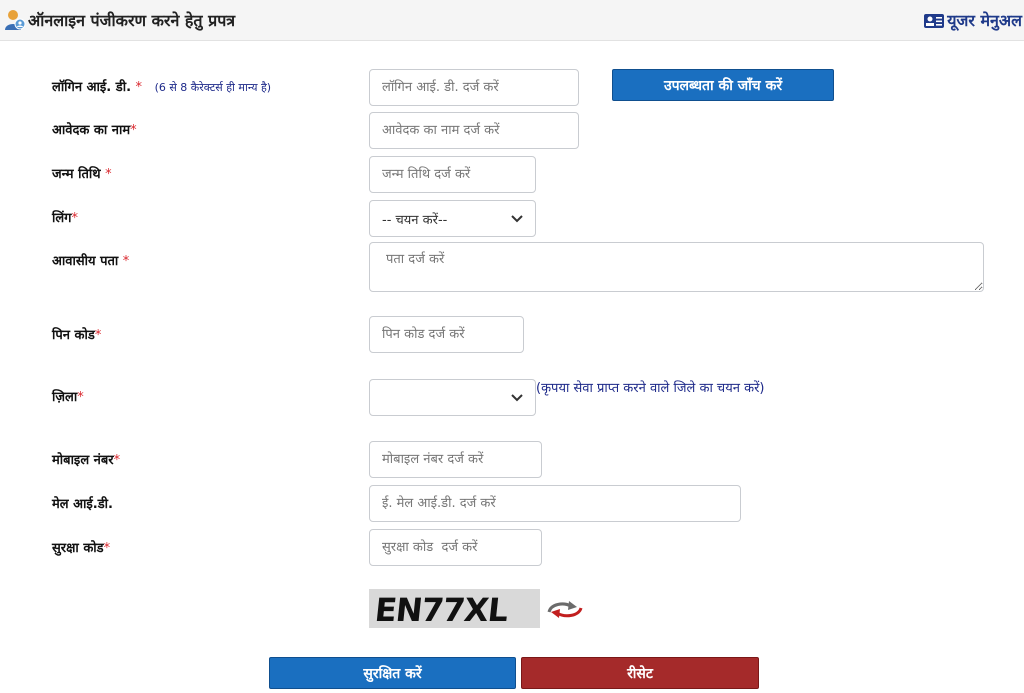 The width and height of the screenshot is (1024, 693). What do you see at coordinates (455, 459) in the screenshot?
I see `mobile-input` at bounding box center [455, 459].